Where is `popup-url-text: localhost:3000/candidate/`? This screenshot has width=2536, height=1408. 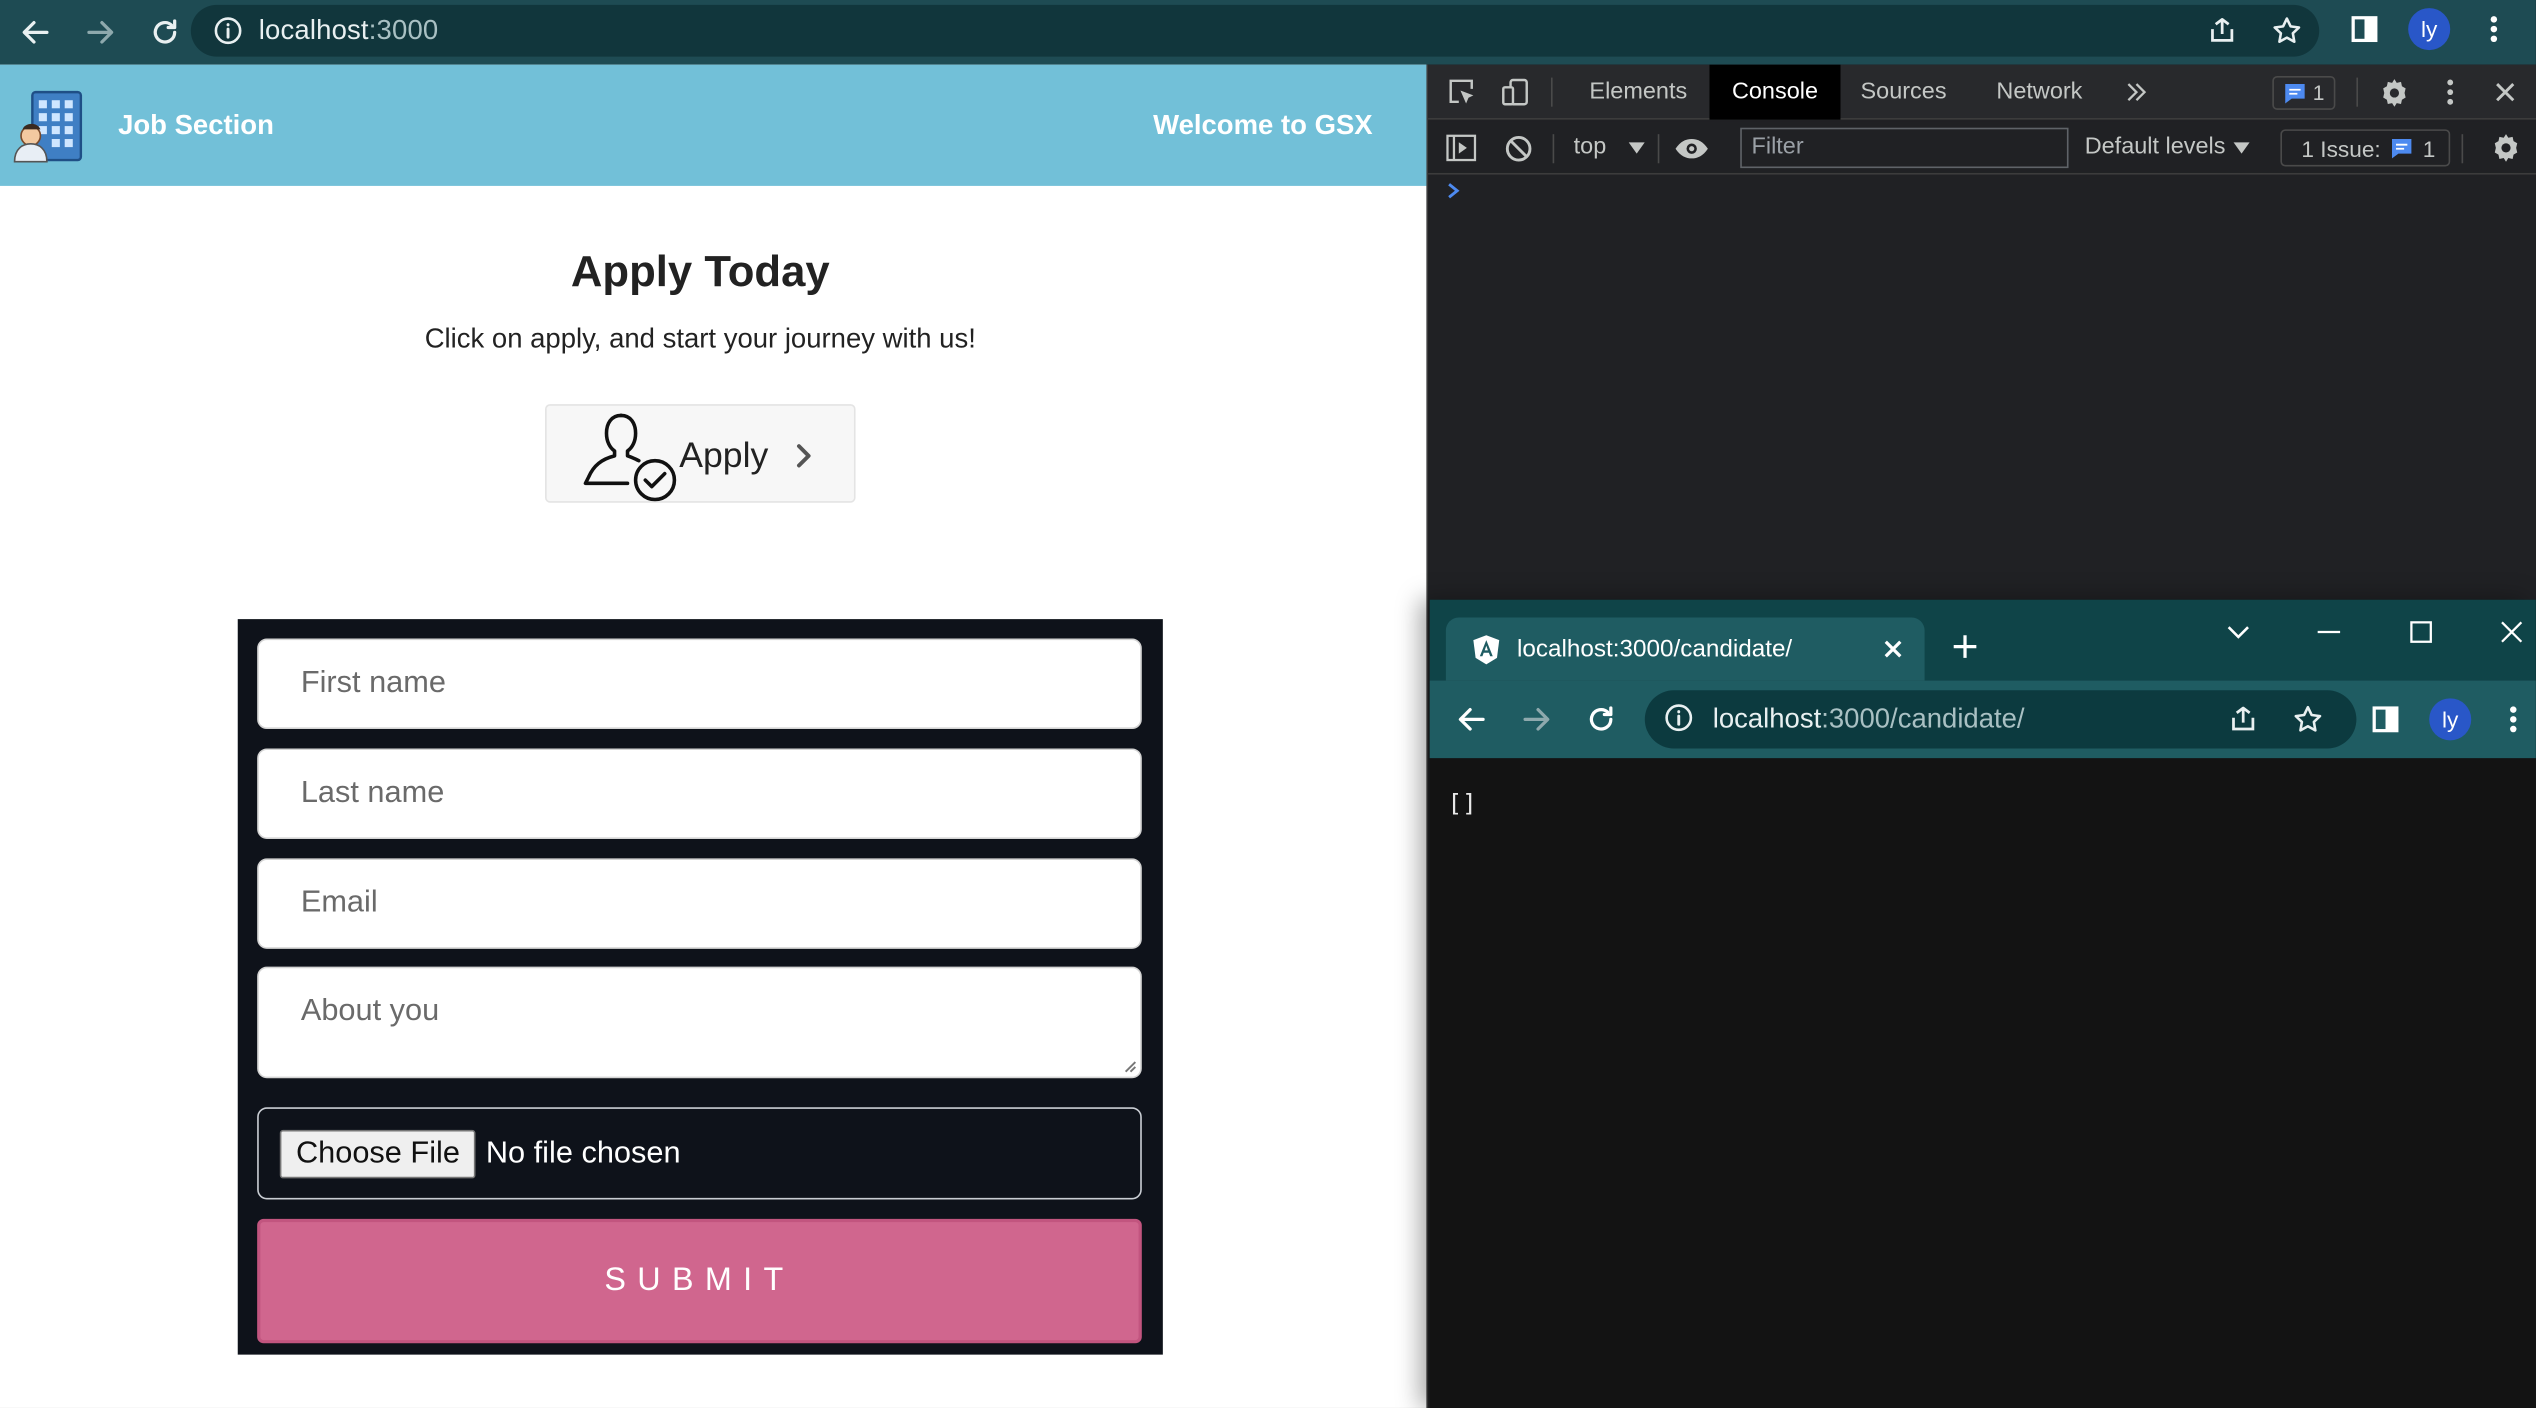 popup-url-text: localhost:3000/candidate/ is located at coordinates (1868, 718).